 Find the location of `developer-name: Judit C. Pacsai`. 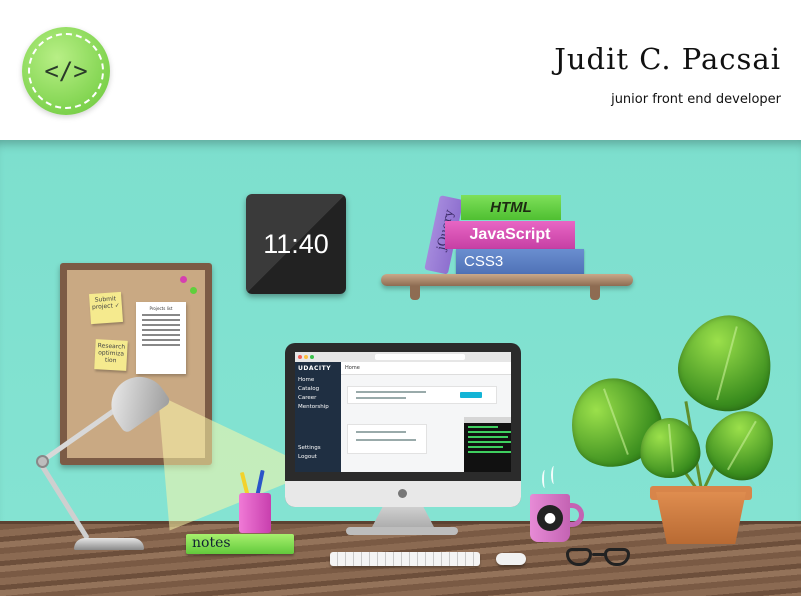

developer-name: Judit C. Pacsai is located at coordinates (667, 59).